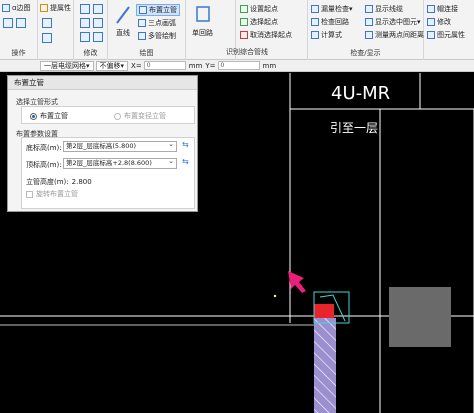 The image size is (474, 413). I want to click on place-riser-button: 布置立管, so click(158, 10).